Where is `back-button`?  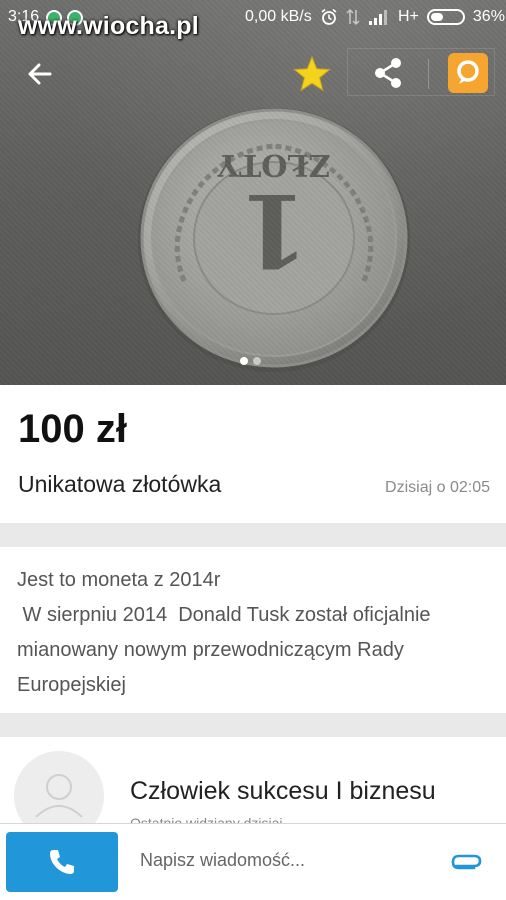 back-button is located at coordinates (40, 74).